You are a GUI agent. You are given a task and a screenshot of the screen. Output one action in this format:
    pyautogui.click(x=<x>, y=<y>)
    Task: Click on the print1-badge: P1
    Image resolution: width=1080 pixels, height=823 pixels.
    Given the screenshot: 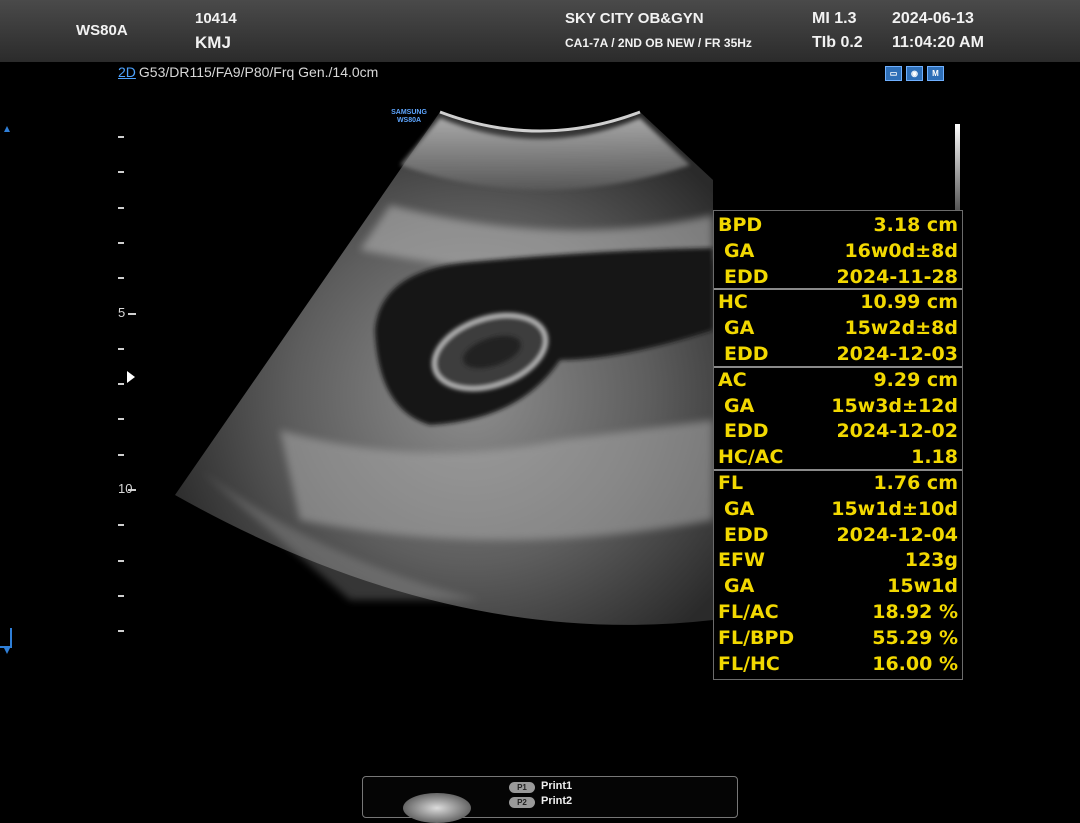 What is the action you would take?
    pyautogui.click(x=522, y=787)
    